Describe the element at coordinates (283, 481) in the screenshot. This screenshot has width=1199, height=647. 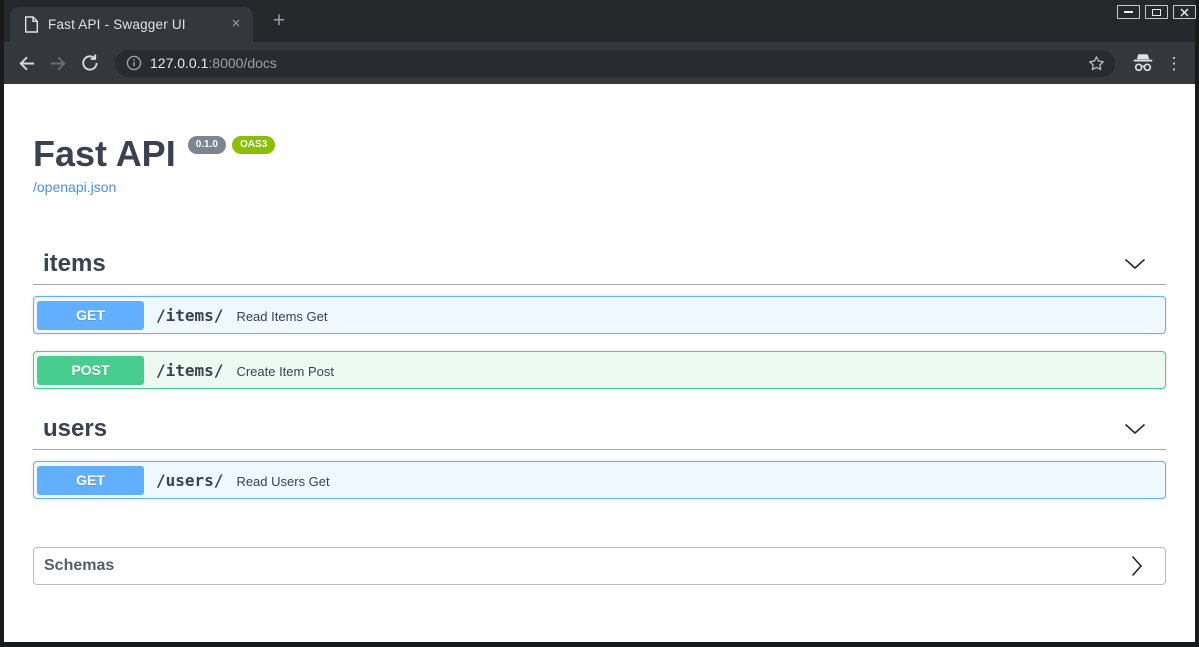
I see `operation-summary: Read Users Get` at that location.